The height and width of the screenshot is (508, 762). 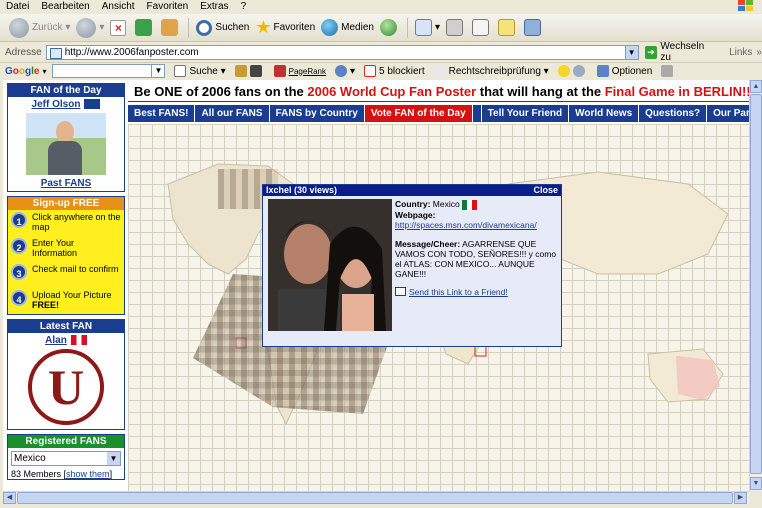 What do you see at coordinates (56, 340) in the screenshot?
I see `latest-fan-name: Alan` at bounding box center [56, 340].